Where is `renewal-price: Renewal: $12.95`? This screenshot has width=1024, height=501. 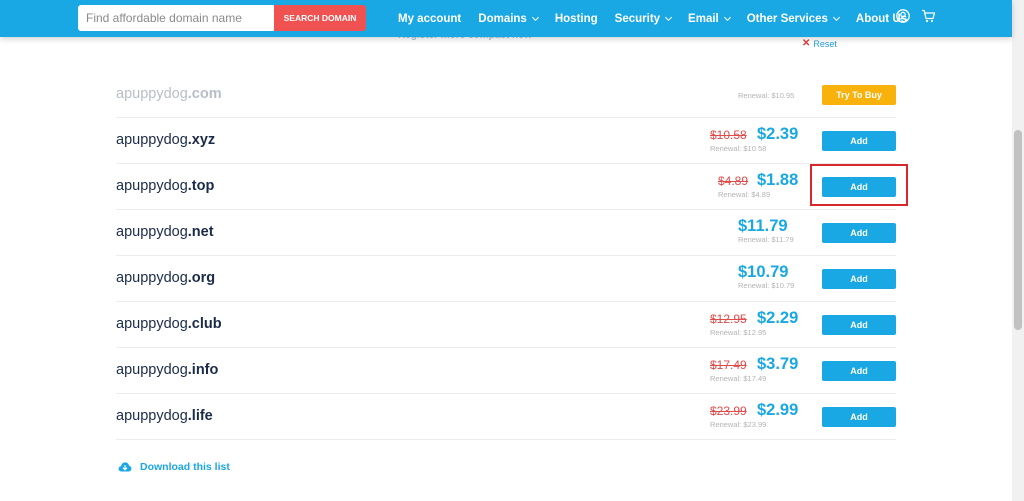 renewal-price: Renewal: $12.95 is located at coordinates (738, 332).